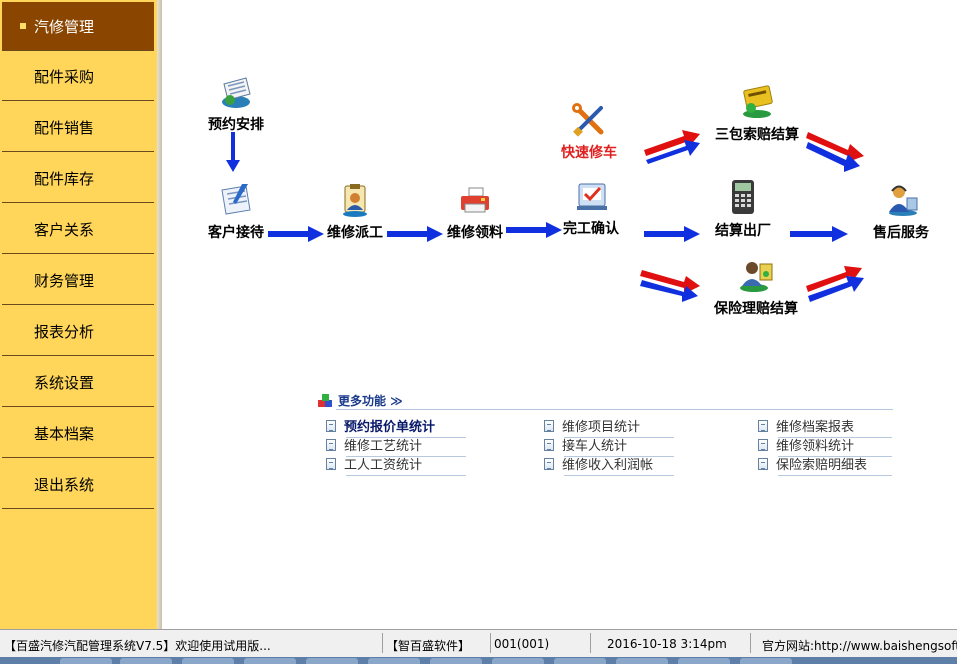  I want to click on flow-node-completion: 完工确认, so click(591, 208).